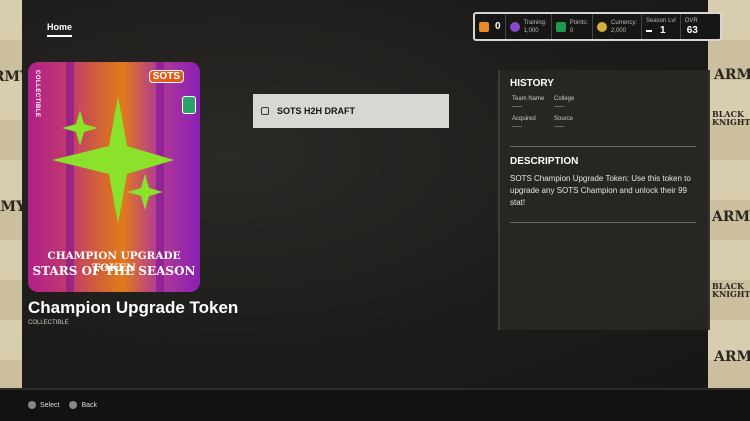 The width and height of the screenshot is (750, 421). Describe the element at coordinates (663, 30) in the screenshot. I see `season-value: 1` at that location.